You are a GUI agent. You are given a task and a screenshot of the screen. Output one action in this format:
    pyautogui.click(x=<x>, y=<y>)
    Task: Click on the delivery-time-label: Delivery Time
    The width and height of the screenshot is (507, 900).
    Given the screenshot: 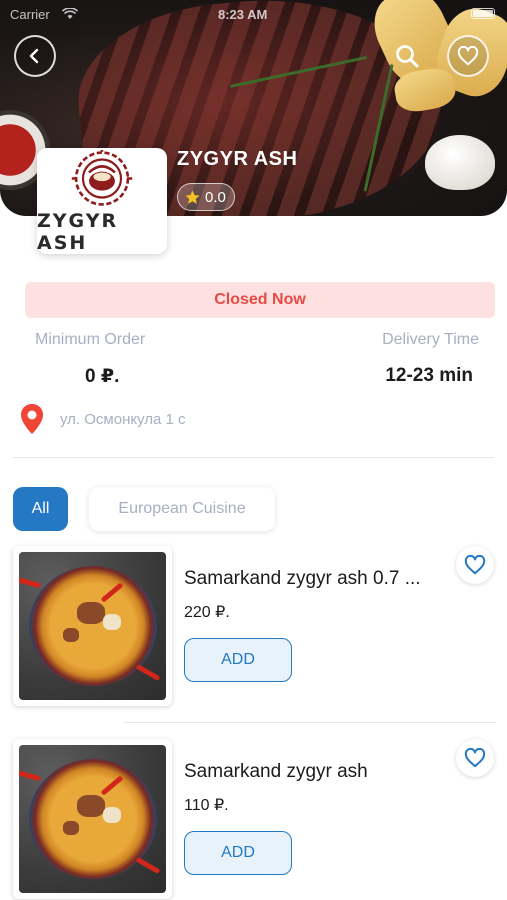 What is the action you would take?
    pyautogui.click(x=430, y=339)
    